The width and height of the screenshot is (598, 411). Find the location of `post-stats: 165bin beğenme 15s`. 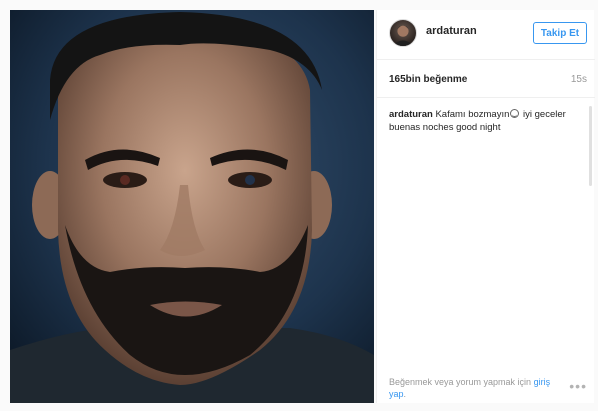

post-stats: 165bin beğenme 15s is located at coordinates (486, 79).